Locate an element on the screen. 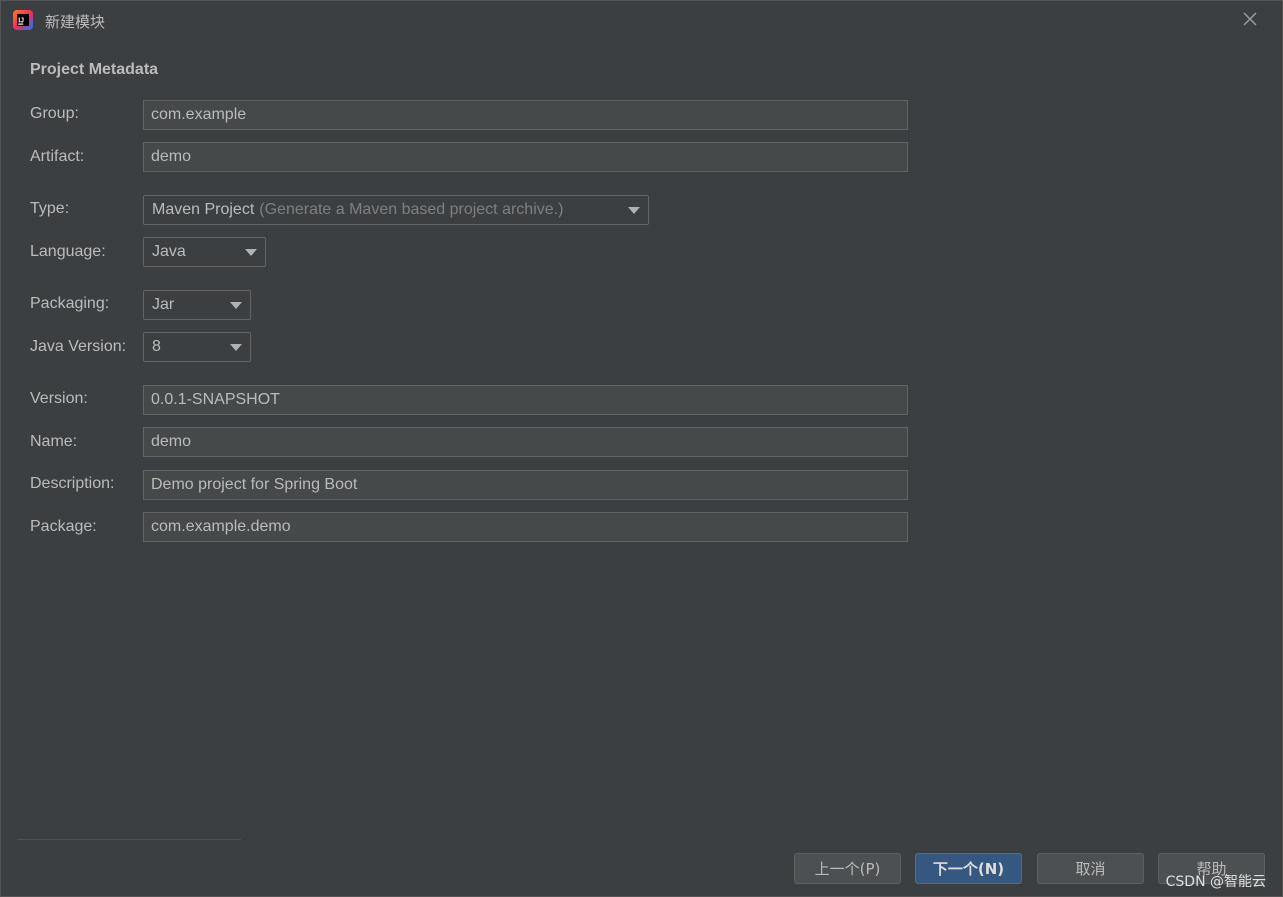 The height and width of the screenshot is (897, 1283). svg-text: IJ is located at coordinates (21, 21).